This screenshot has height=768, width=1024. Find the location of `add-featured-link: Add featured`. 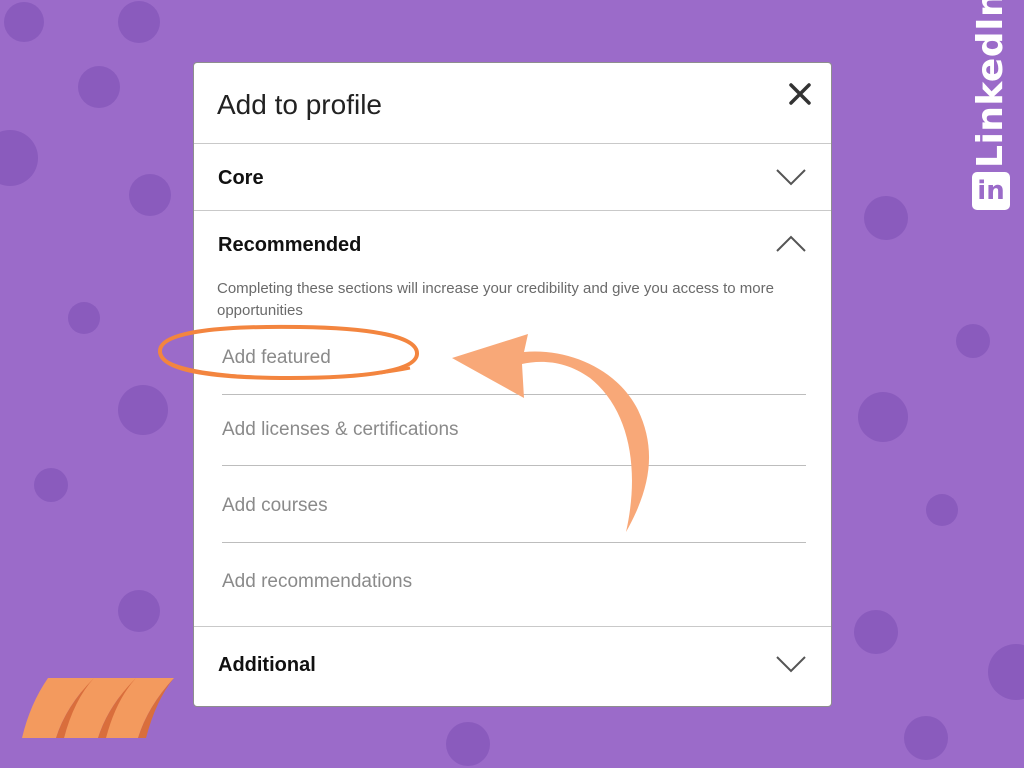

add-featured-link: Add featured is located at coordinates (514, 358).